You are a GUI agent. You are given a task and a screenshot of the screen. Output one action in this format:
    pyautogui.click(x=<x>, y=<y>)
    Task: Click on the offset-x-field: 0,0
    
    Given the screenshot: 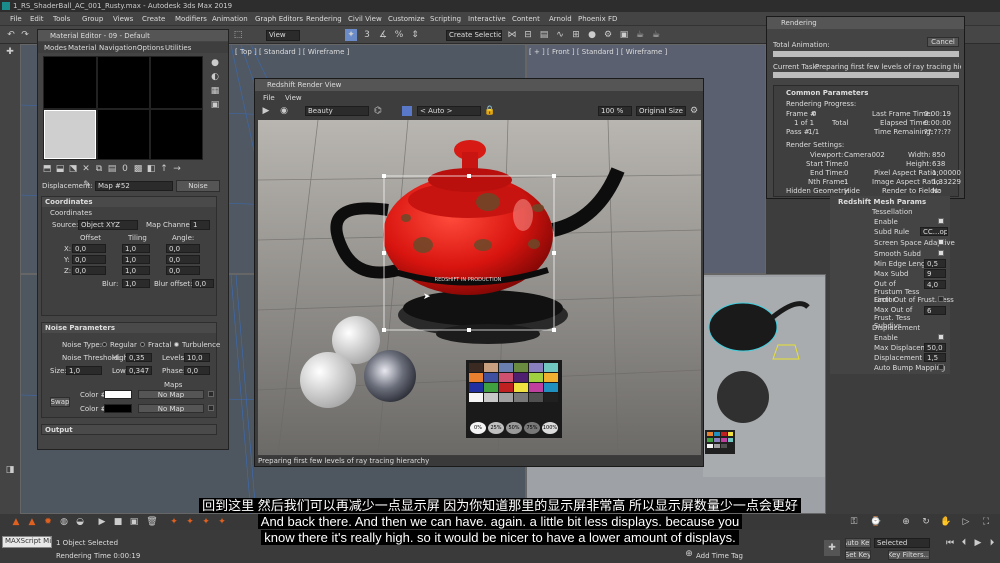 What is the action you would take?
    pyautogui.click(x=89, y=248)
    